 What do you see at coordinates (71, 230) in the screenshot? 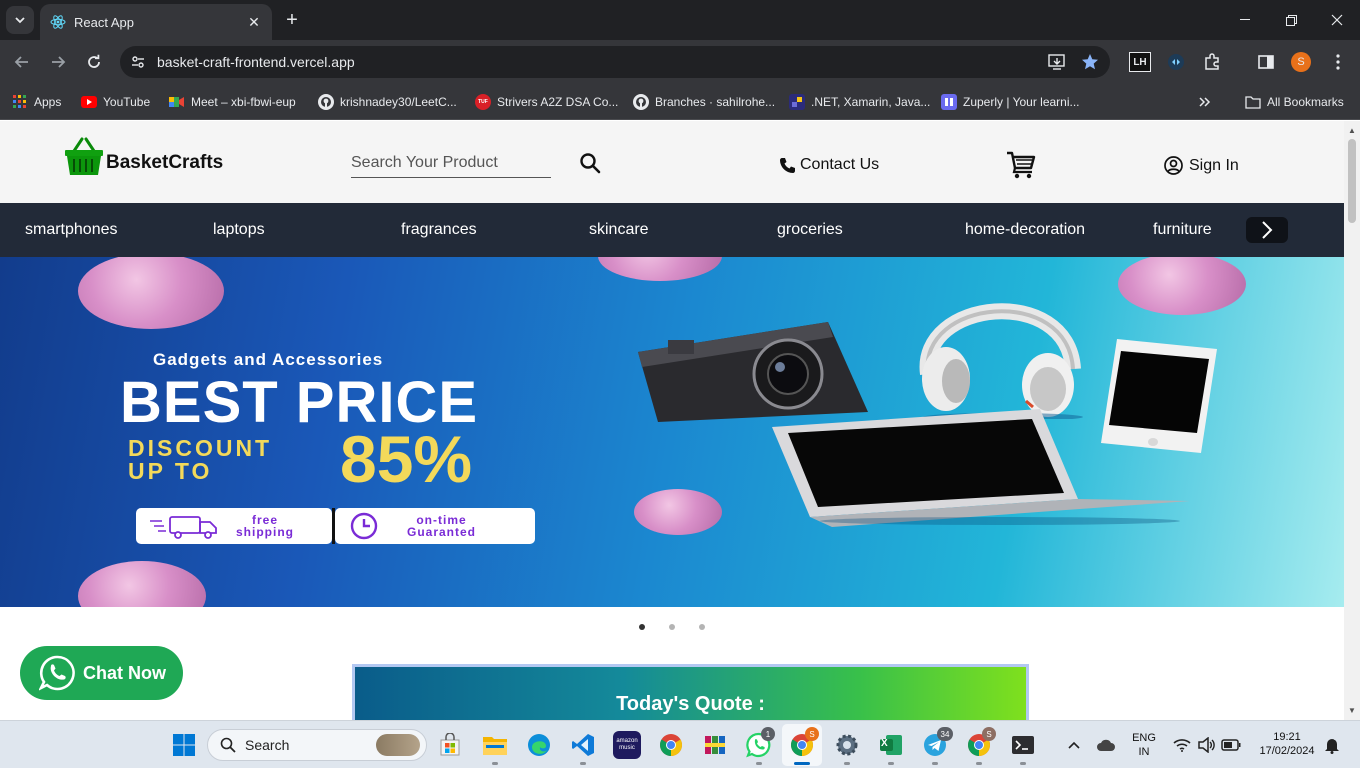
I see `category-smartphones: smartphones` at bounding box center [71, 230].